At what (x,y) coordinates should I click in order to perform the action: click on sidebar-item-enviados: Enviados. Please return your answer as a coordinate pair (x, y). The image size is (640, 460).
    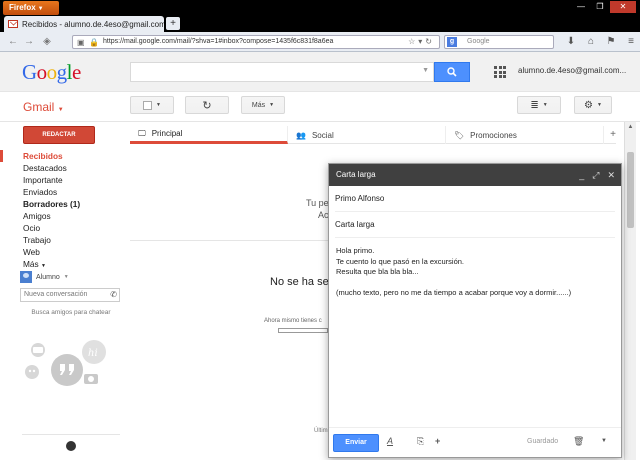
    Looking at the image, I should click on (64, 192).